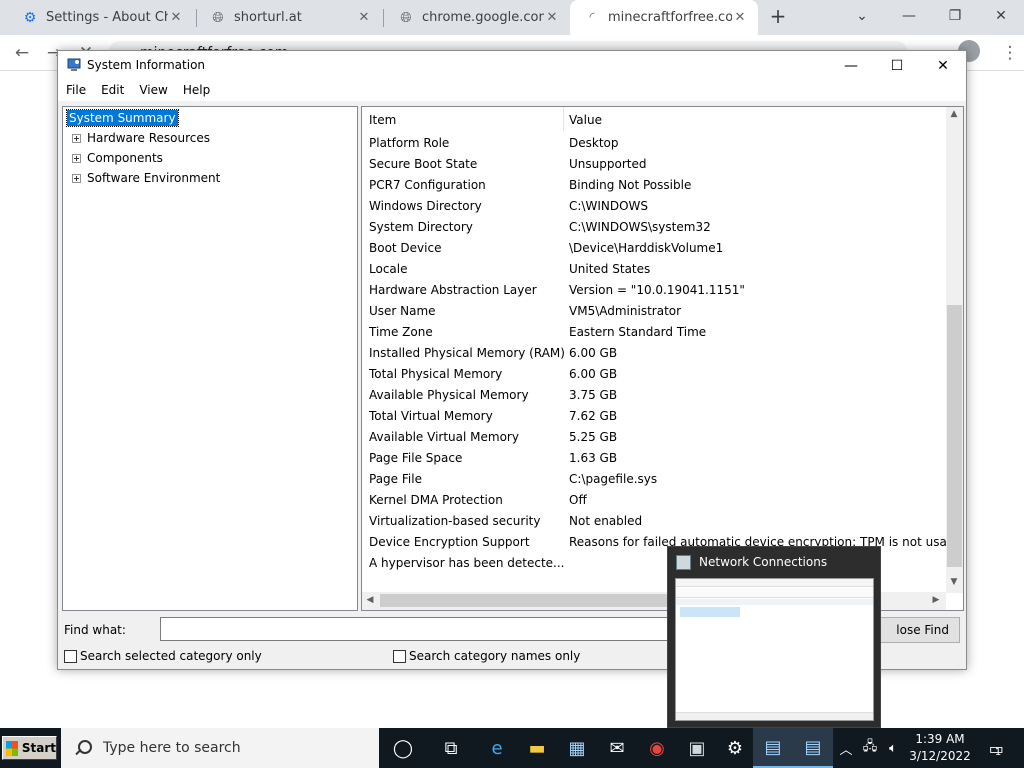 The width and height of the screenshot is (1024, 768). What do you see at coordinates (654, 478) in the screenshot?
I see `table-row: Page File C:\pagefile.sys` at bounding box center [654, 478].